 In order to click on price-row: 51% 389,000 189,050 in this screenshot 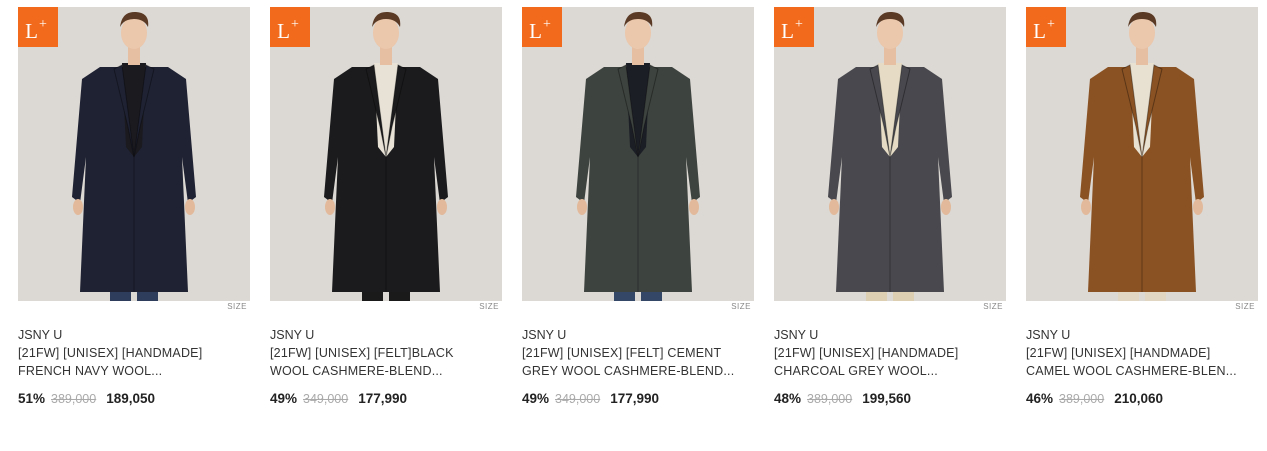, I will do `click(134, 398)`.